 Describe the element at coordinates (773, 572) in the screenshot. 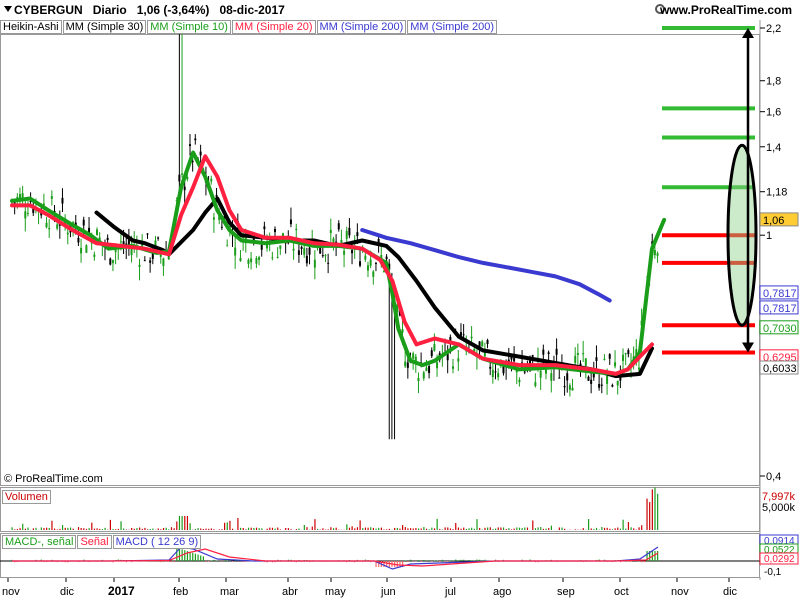

I see `macd-tick-label: -0,1` at that location.